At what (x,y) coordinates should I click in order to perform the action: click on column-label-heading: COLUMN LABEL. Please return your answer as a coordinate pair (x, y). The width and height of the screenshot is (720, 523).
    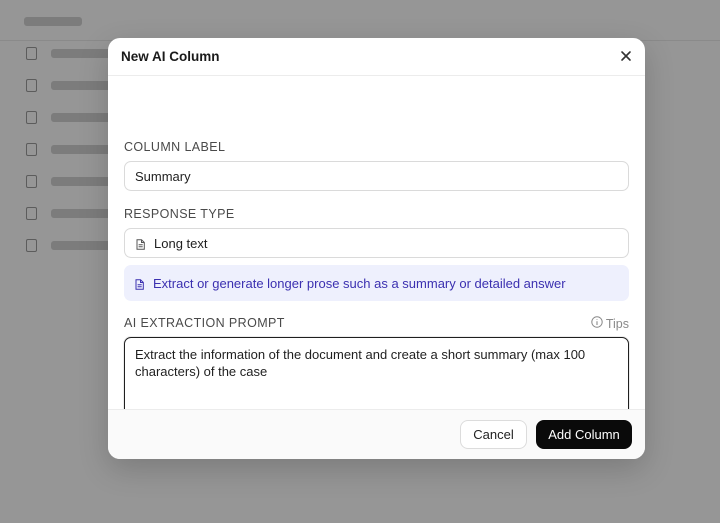
    Looking at the image, I should click on (175, 147).